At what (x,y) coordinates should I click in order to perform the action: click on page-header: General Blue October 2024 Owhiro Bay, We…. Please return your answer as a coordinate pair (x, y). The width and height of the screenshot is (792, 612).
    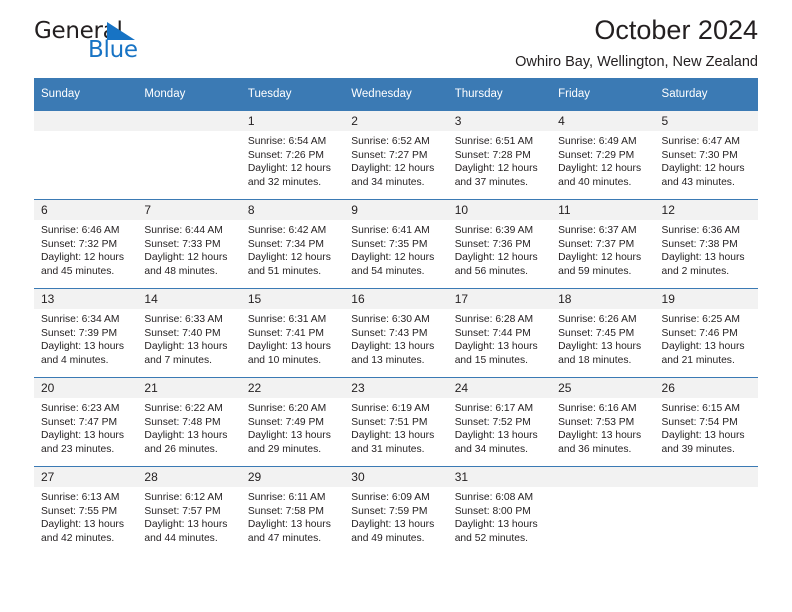
    Looking at the image, I should click on (396, 39).